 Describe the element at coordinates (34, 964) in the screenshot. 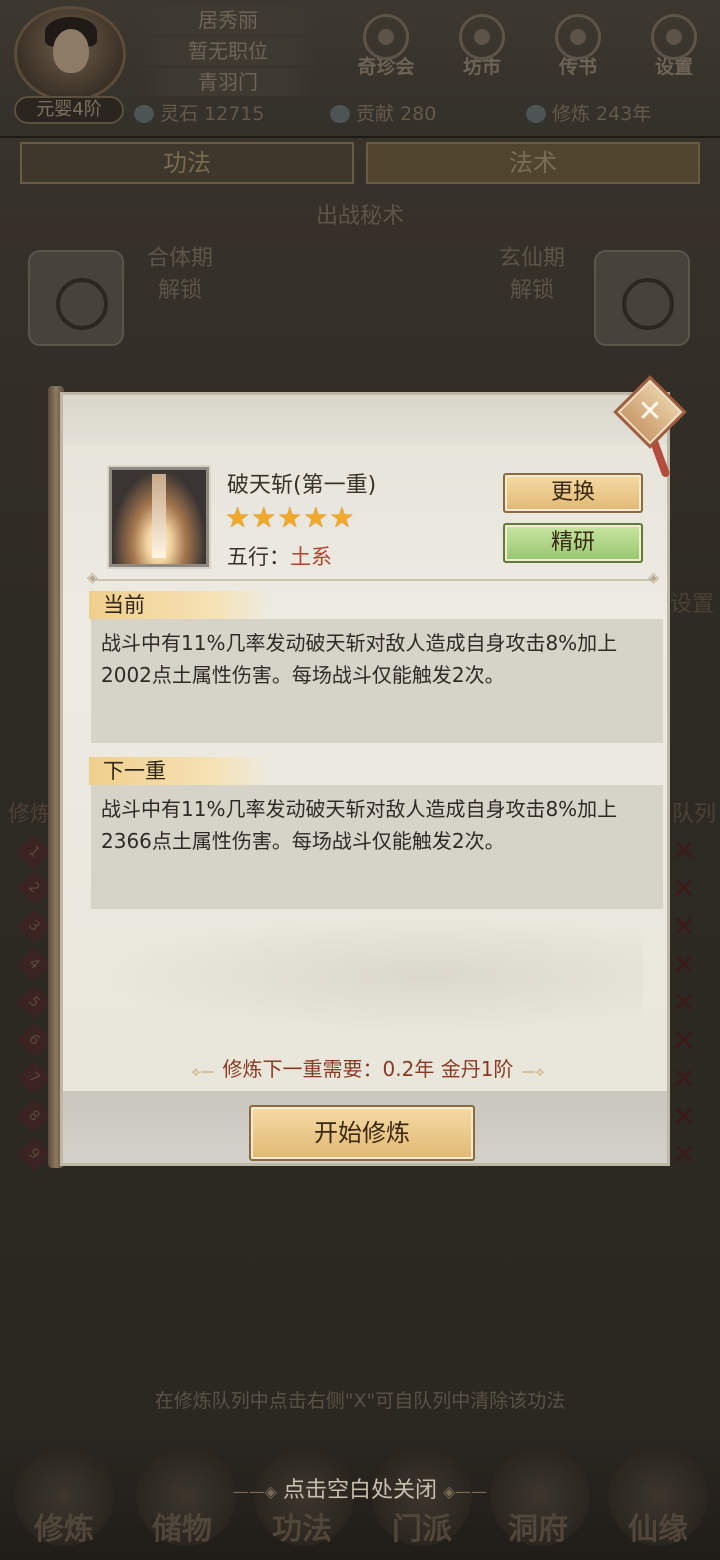

I see `queue-number: 4` at that location.